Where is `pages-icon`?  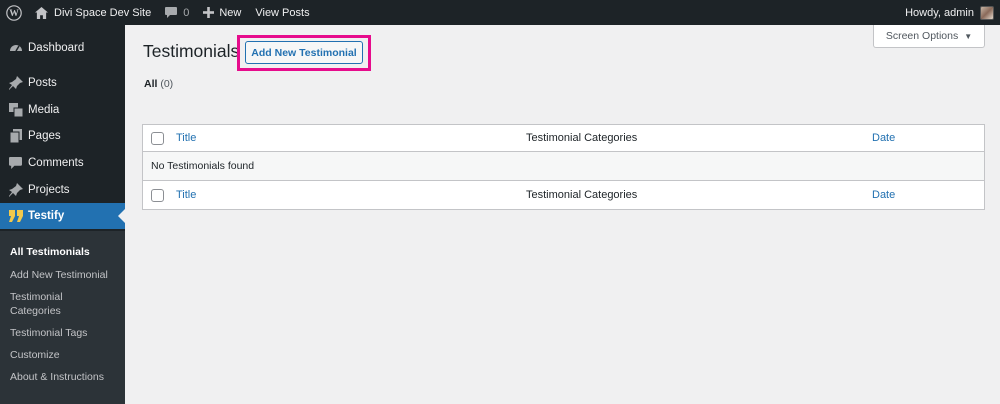
pages-icon is located at coordinates (14, 136).